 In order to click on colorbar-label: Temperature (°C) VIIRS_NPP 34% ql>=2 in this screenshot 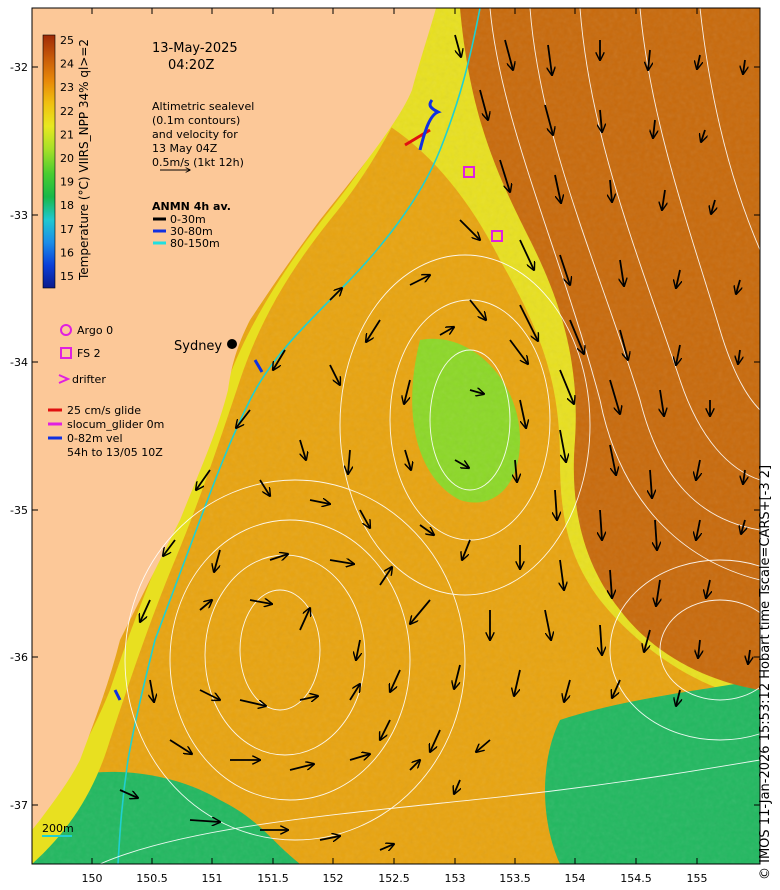, I will do `click(84, 160)`.